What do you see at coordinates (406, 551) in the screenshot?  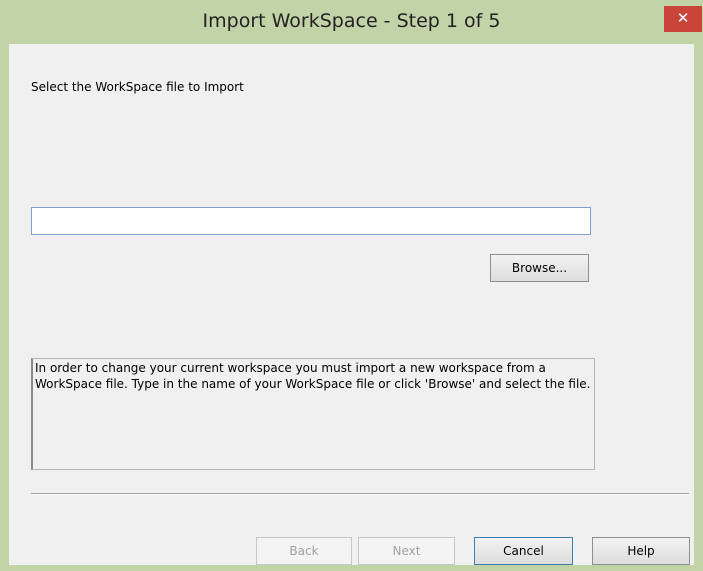 I see `next-button: Next` at bounding box center [406, 551].